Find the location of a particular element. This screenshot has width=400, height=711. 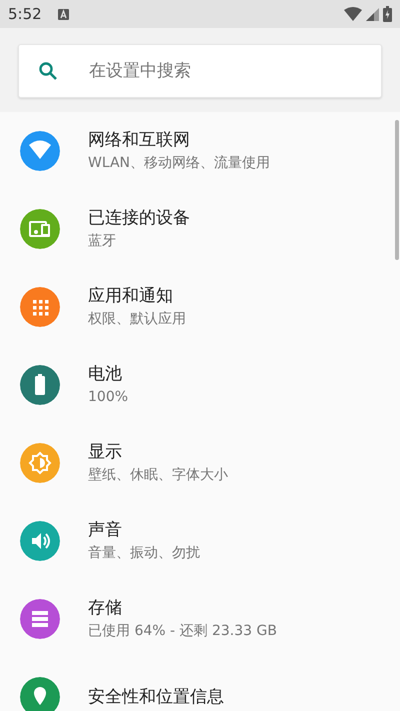

settings-item: 网络和互联网 WLAN、移动网络、流量使用 is located at coordinates (200, 151).